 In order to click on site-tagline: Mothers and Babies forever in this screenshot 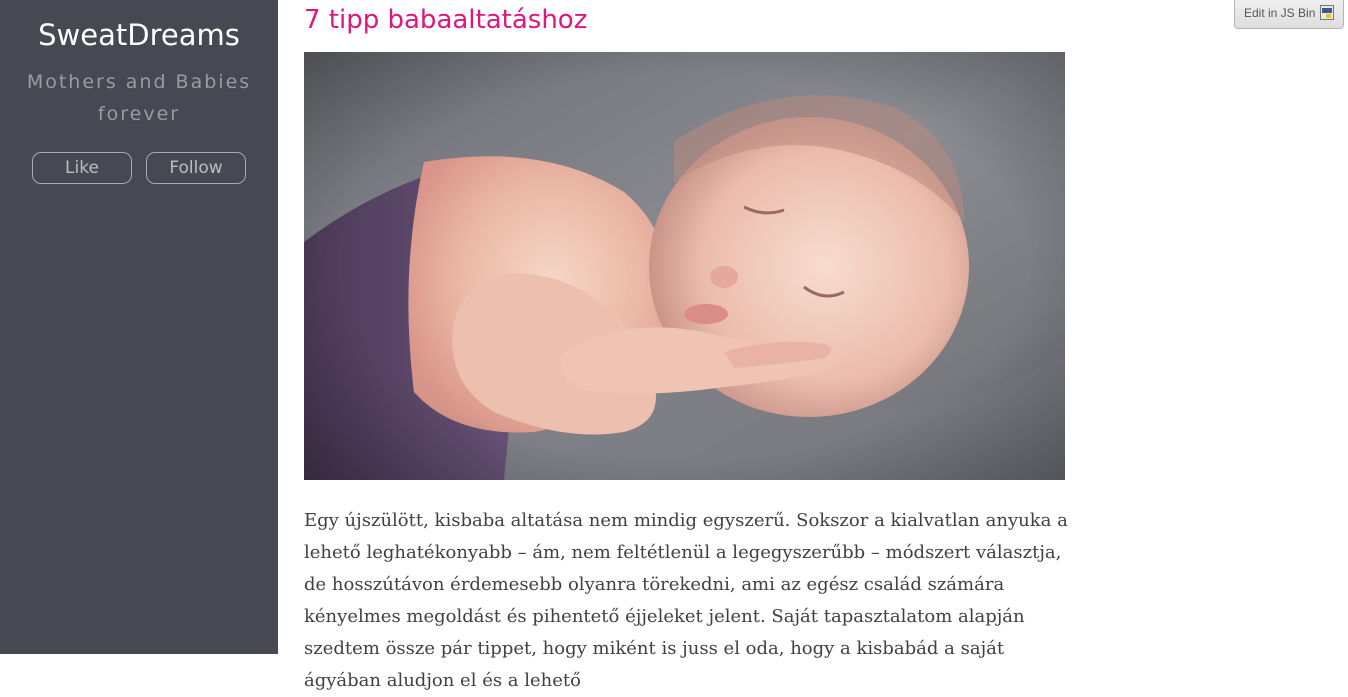, I will do `click(139, 98)`.